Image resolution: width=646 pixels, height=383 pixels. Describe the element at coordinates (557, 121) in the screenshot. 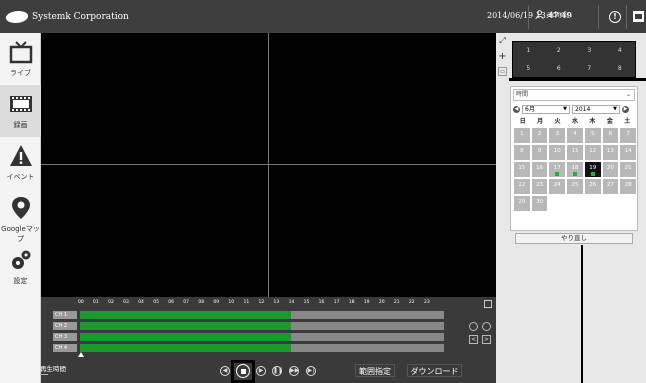

I see `weekday-label: 火` at that location.